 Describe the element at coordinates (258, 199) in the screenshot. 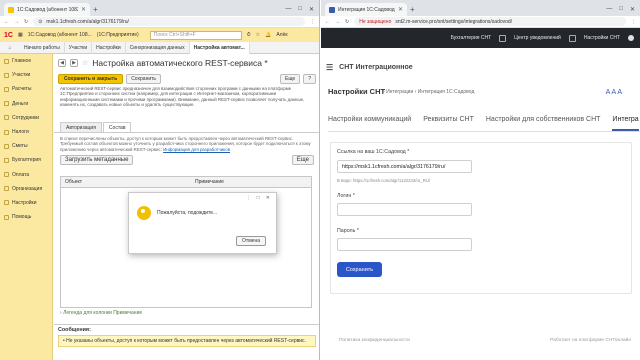

I see `dialog-maximize-icon: □` at that location.